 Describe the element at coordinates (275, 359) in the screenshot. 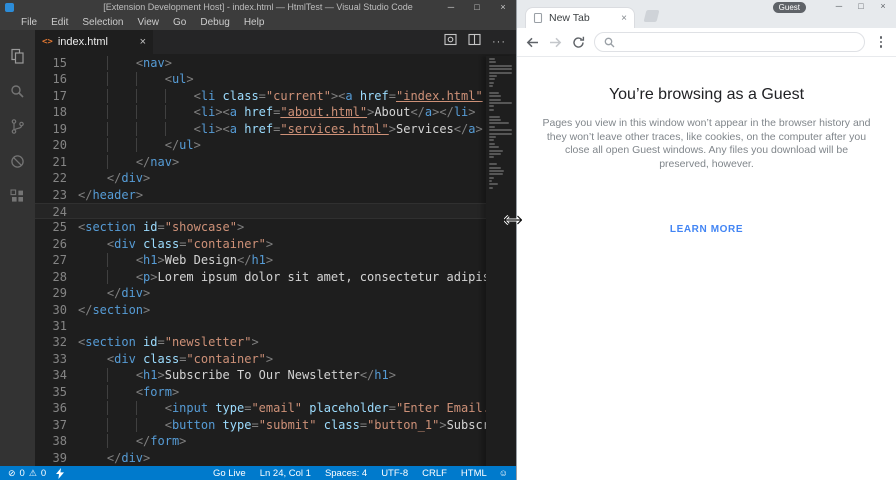

I see `code-line-33: 33 <div class="container">` at that location.